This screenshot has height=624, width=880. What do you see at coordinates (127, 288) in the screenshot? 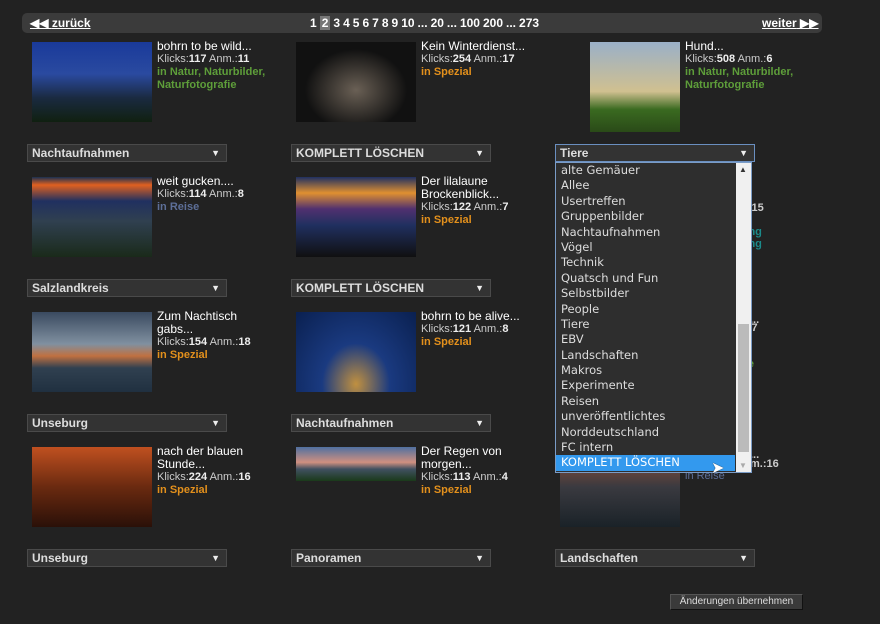
I see `category-select: Salzlandkreis ▼` at bounding box center [127, 288].